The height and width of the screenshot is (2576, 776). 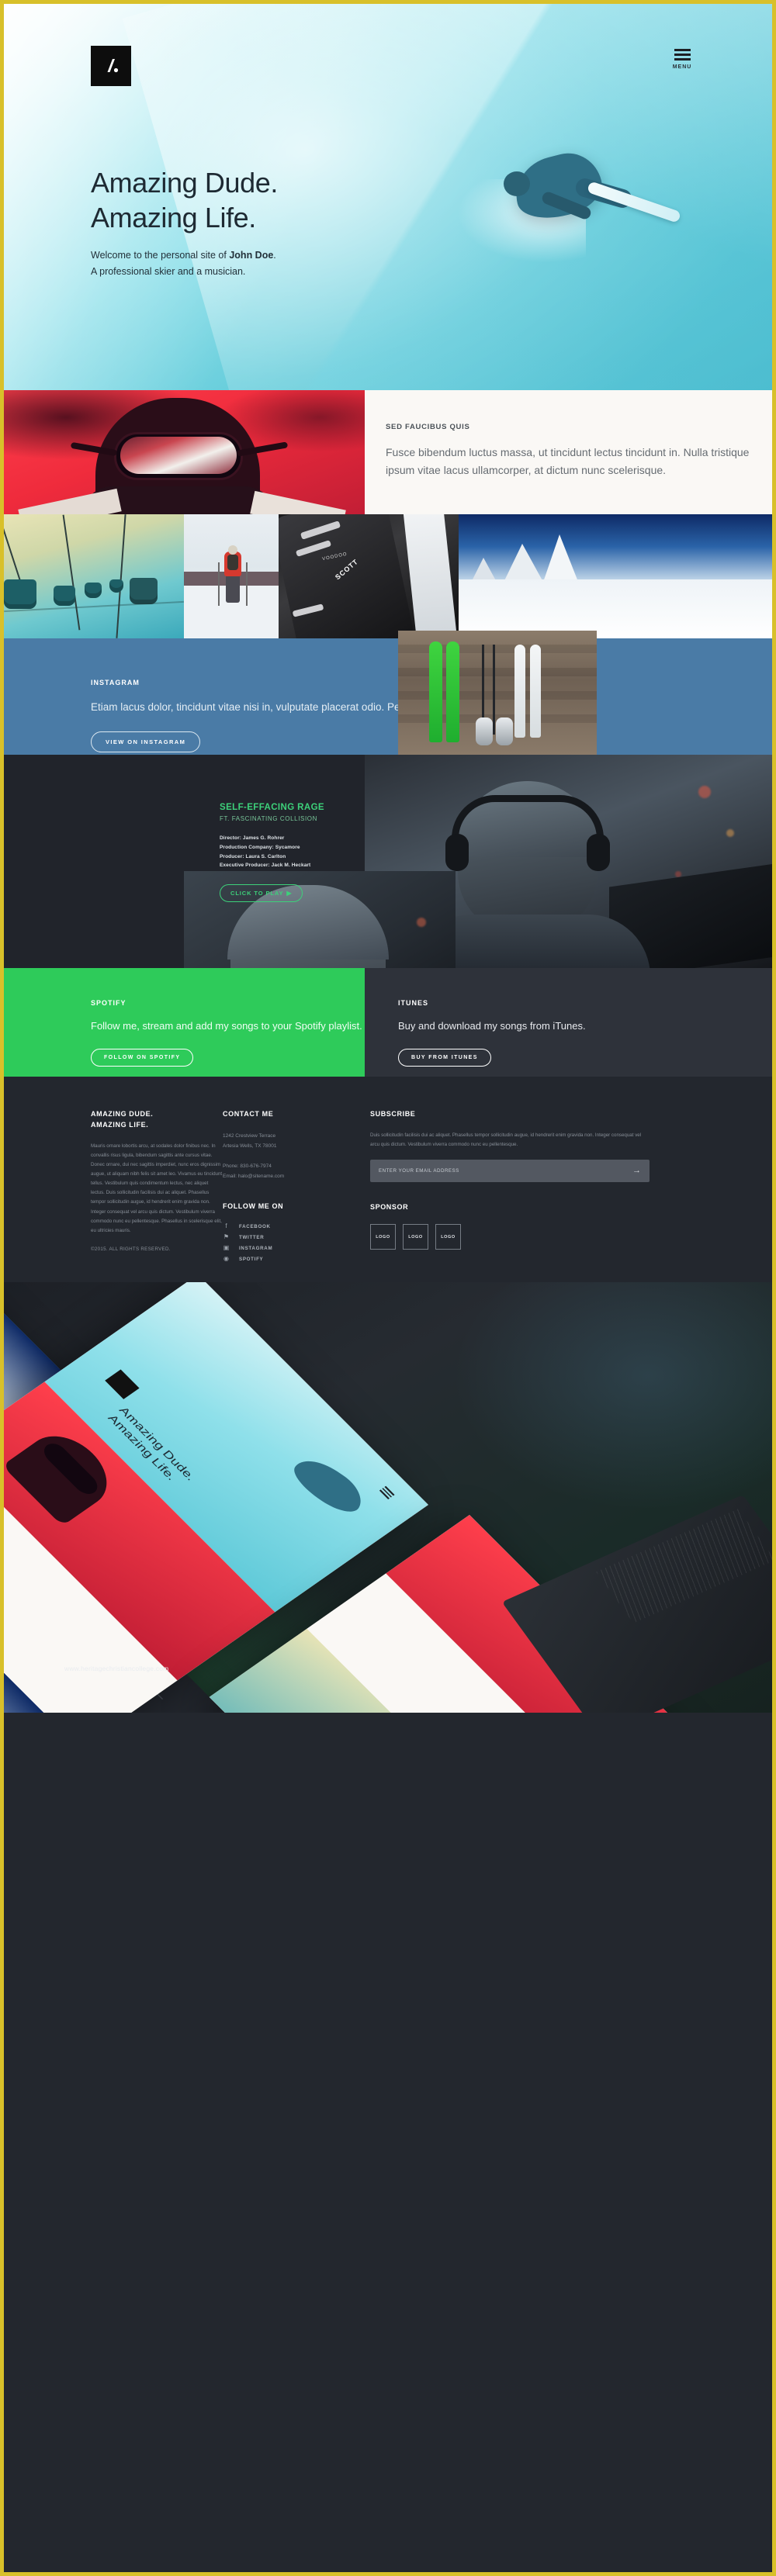 I want to click on footer-brand-heading: AMAZING DUDE. AMAZING LIFE., so click(x=157, y=1120).